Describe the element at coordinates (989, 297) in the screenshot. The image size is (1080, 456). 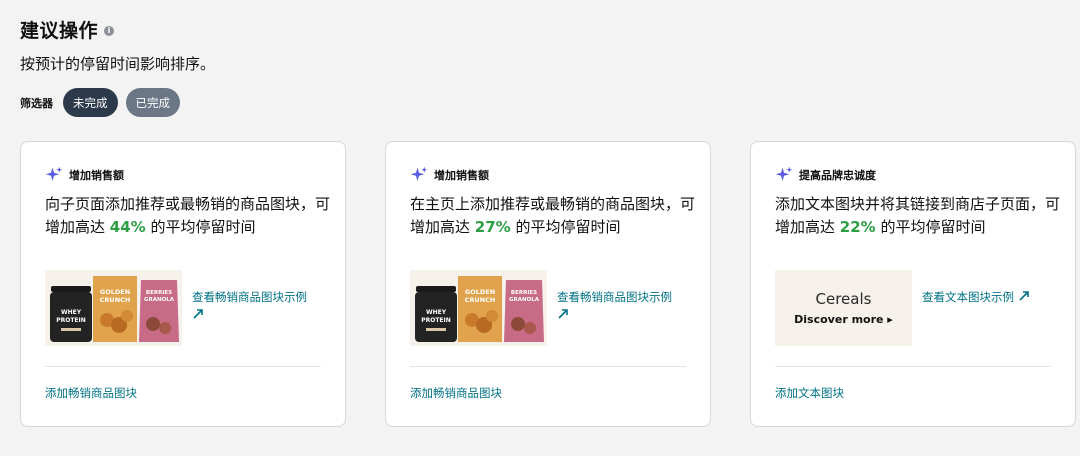
I see `view-example-link: 查看文本图块示例` at that location.